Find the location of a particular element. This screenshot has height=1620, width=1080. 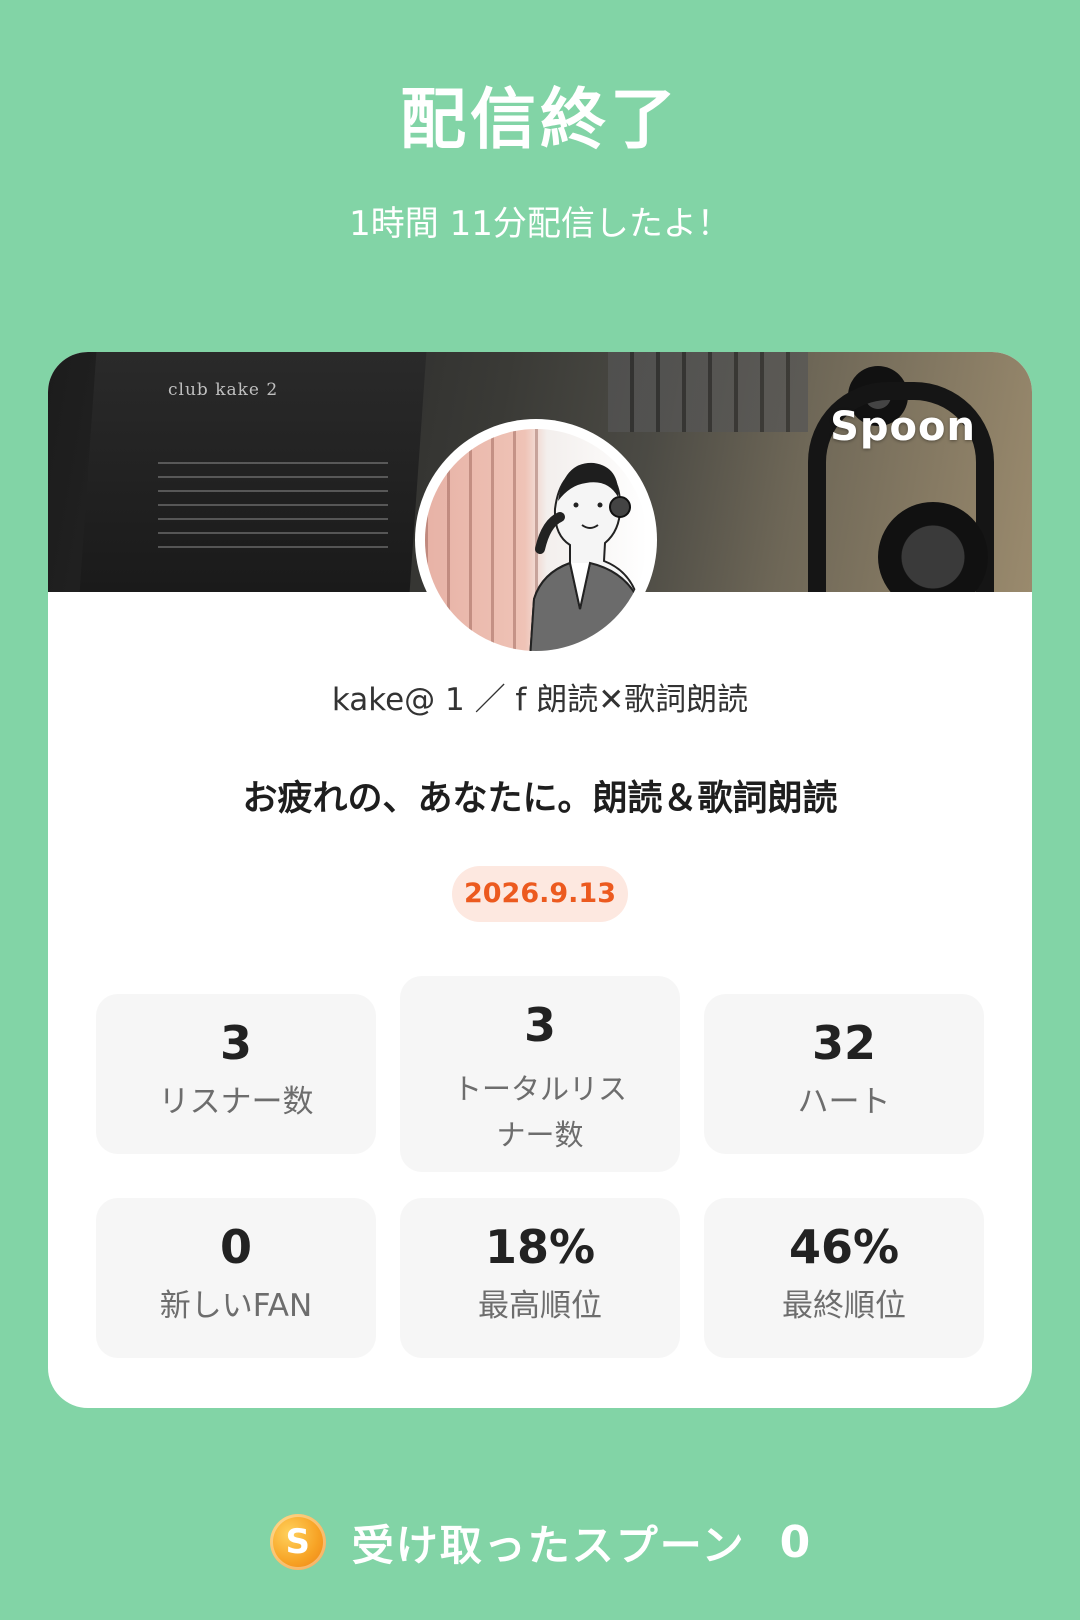

avatar-illustration is located at coordinates (584, 556).